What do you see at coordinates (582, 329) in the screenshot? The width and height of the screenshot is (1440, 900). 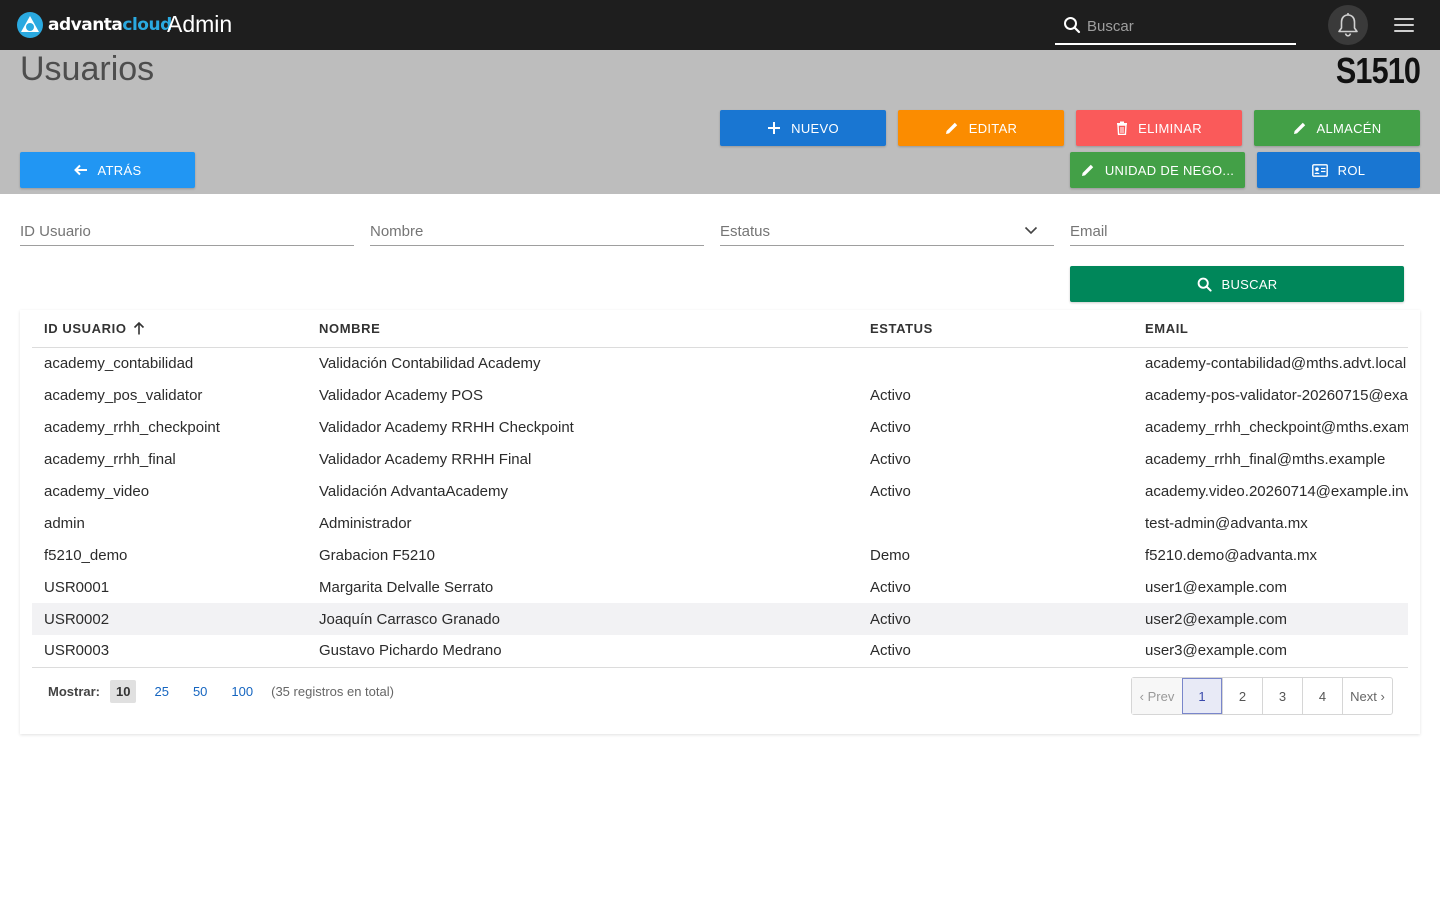 I see `column-header-name: NOMBRE` at bounding box center [582, 329].